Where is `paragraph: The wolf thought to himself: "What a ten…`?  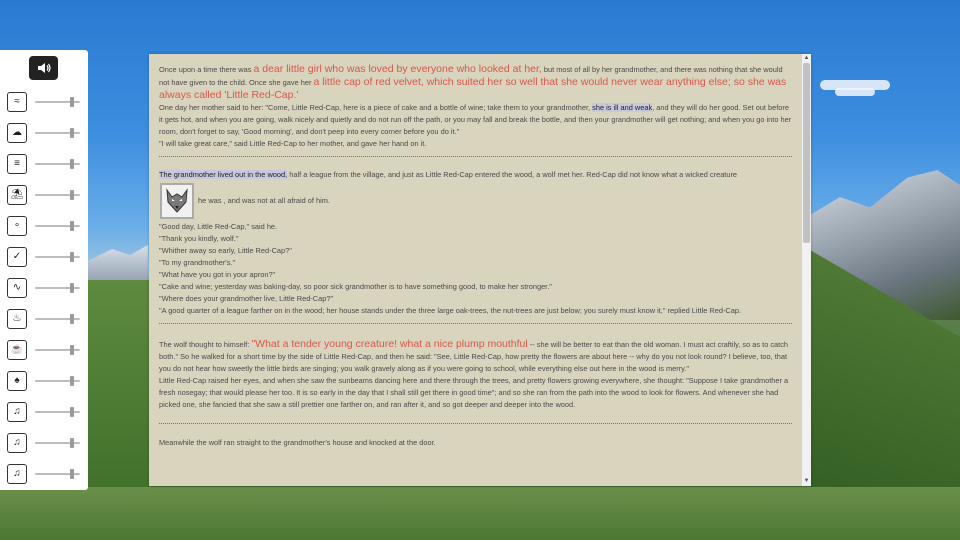 paragraph: The wolf thought to himself: "What a ten… is located at coordinates (475, 356).